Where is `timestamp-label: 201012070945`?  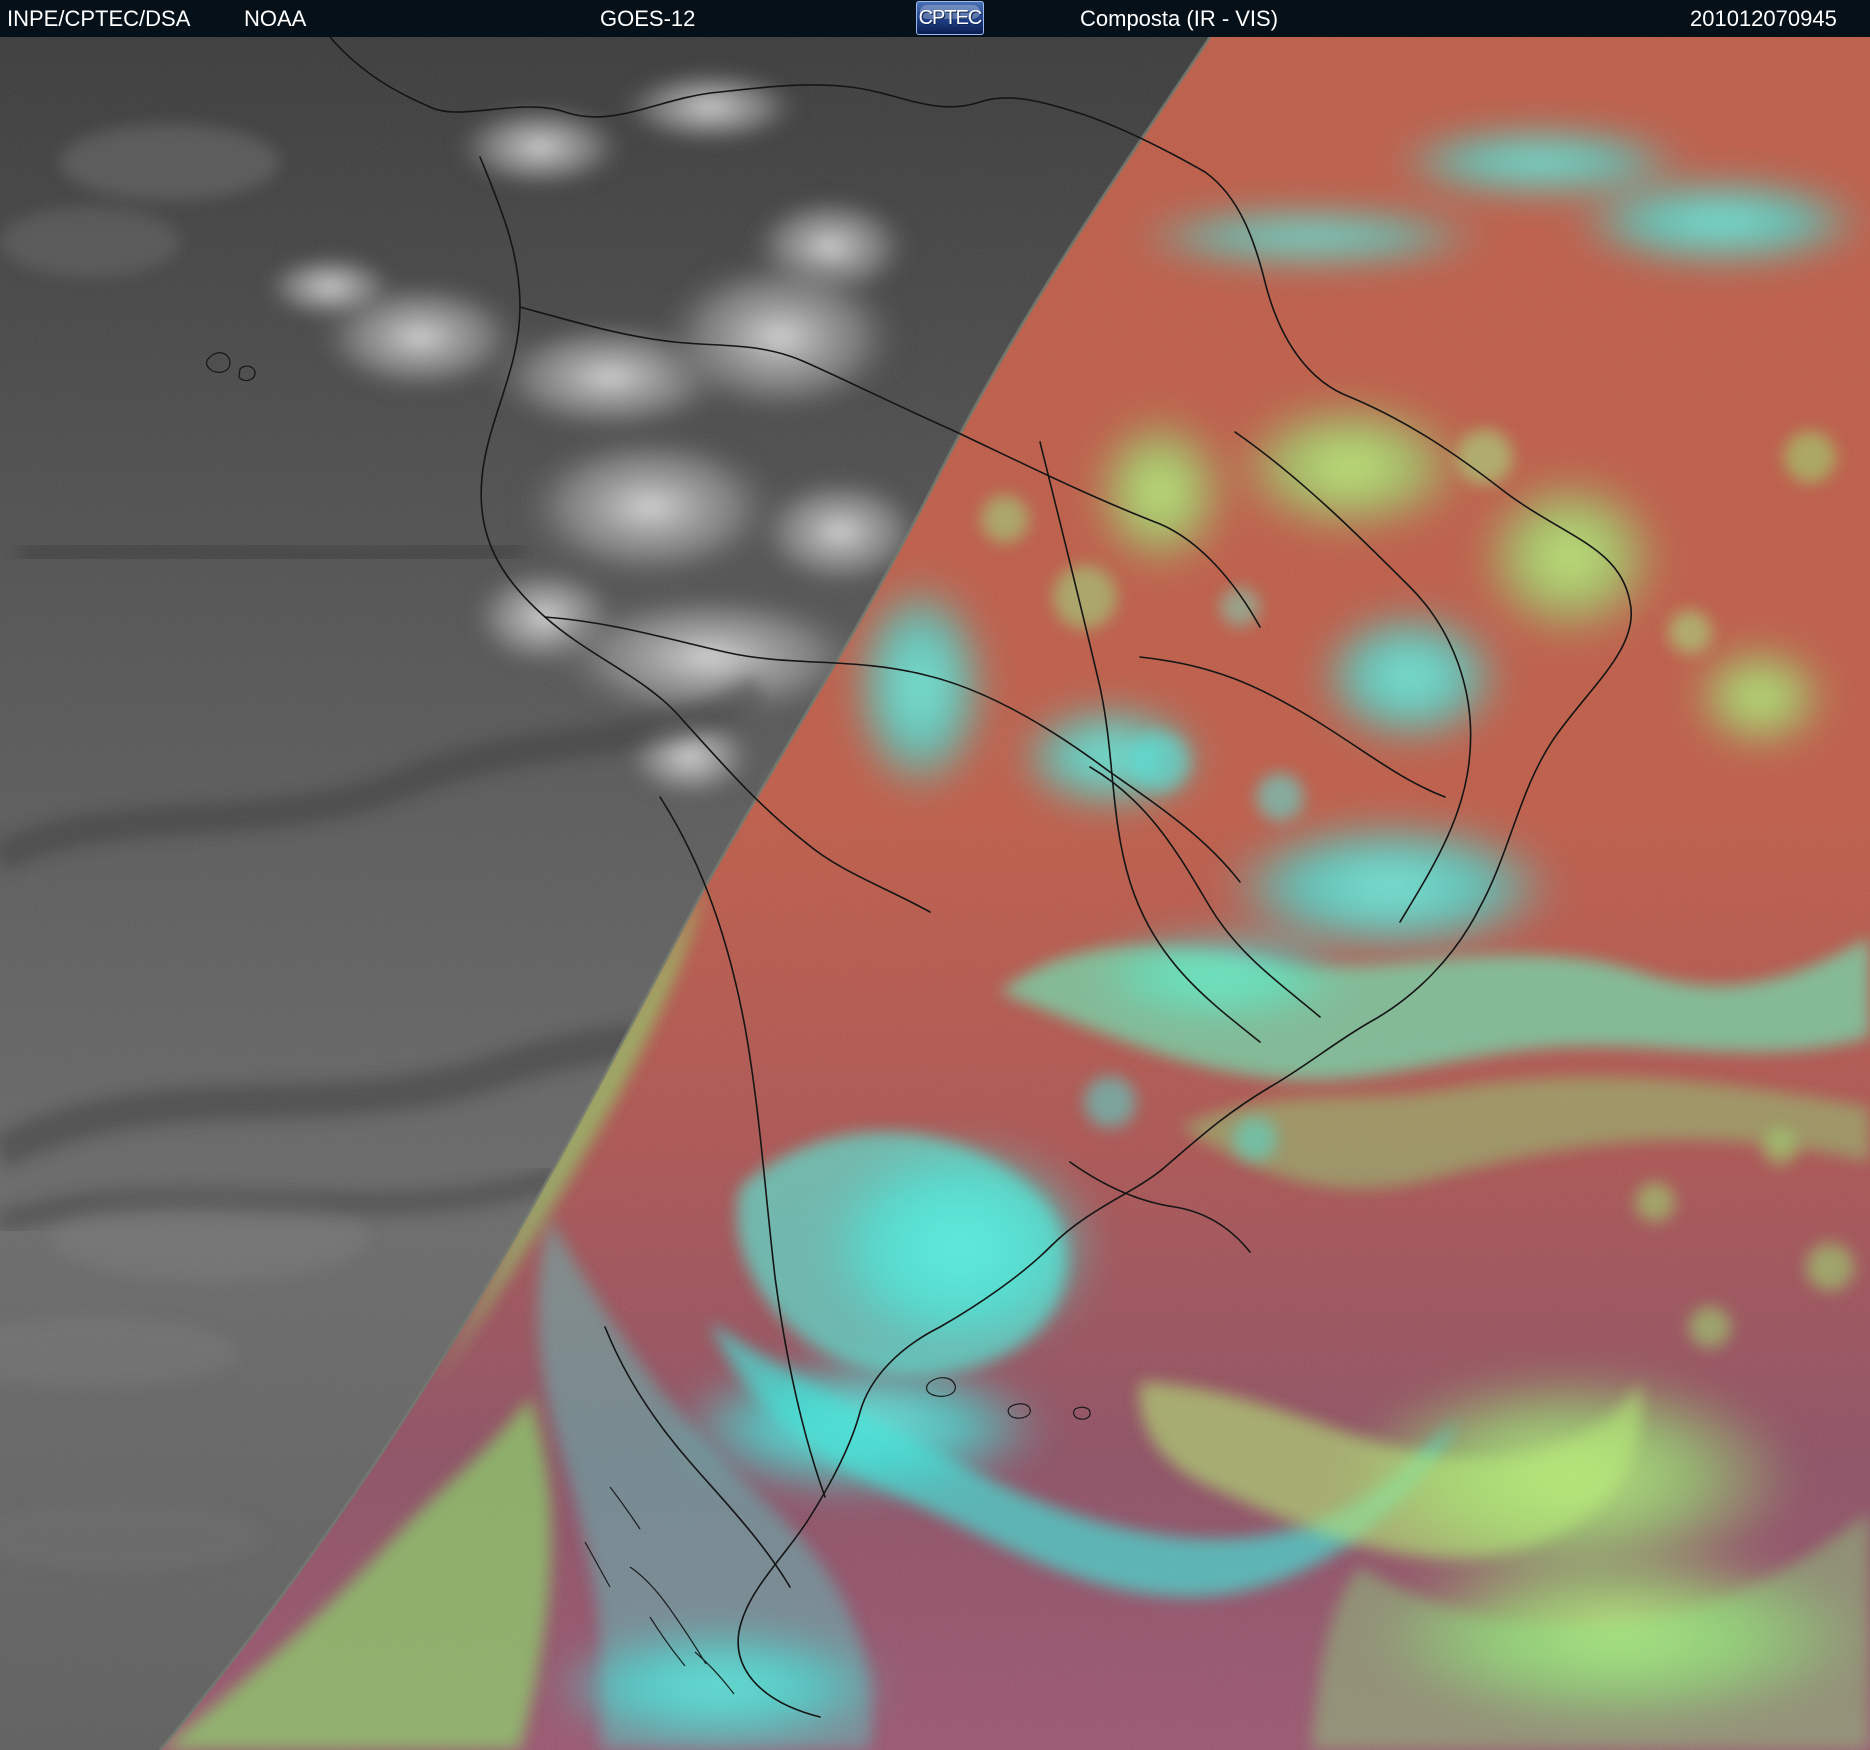 timestamp-label: 201012070945 is located at coordinates (1763, 18).